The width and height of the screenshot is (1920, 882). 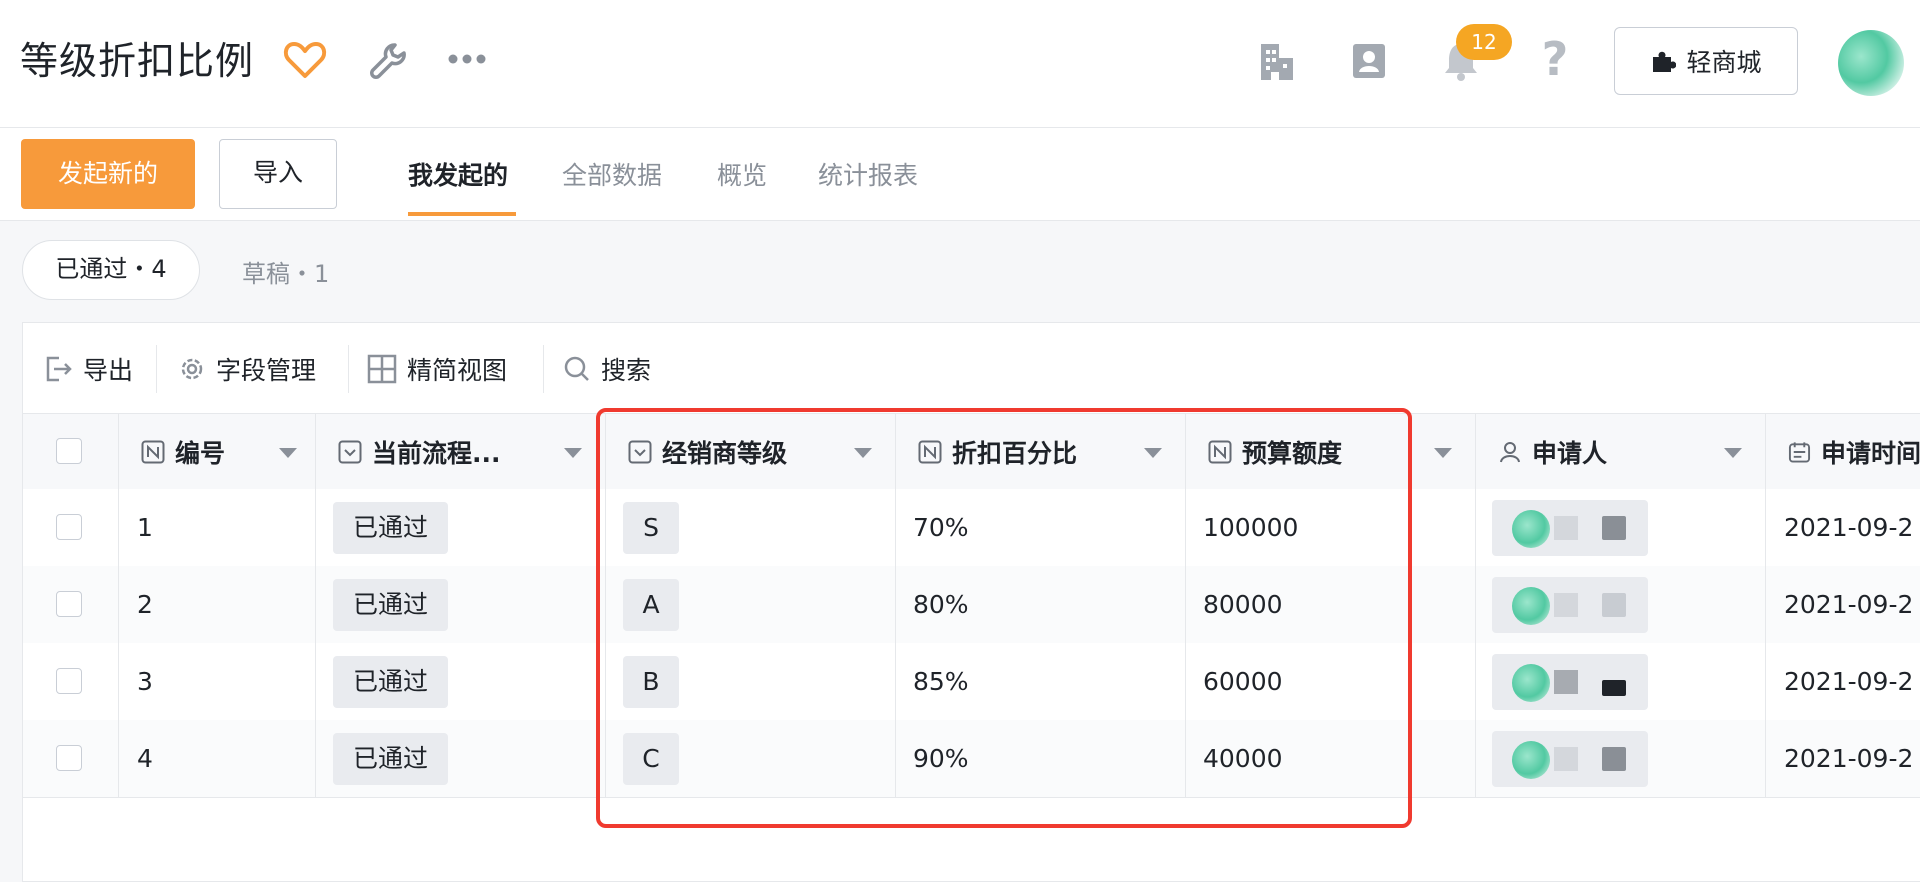 I want to click on top-bar: 等级折扣比例 12 ? 轻商城, so click(x=960, y=64).